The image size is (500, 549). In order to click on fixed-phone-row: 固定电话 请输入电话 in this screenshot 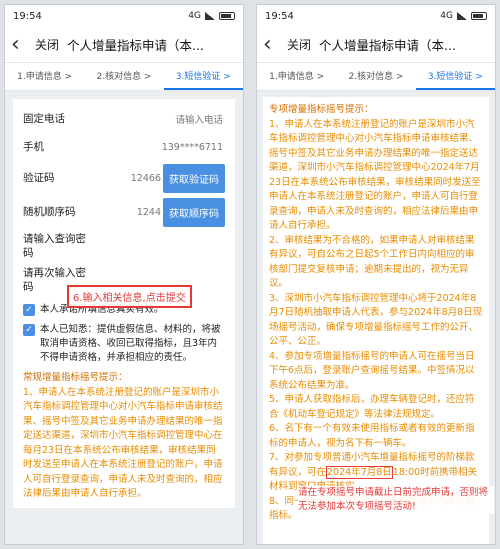, I will do `click(124, 119)`.